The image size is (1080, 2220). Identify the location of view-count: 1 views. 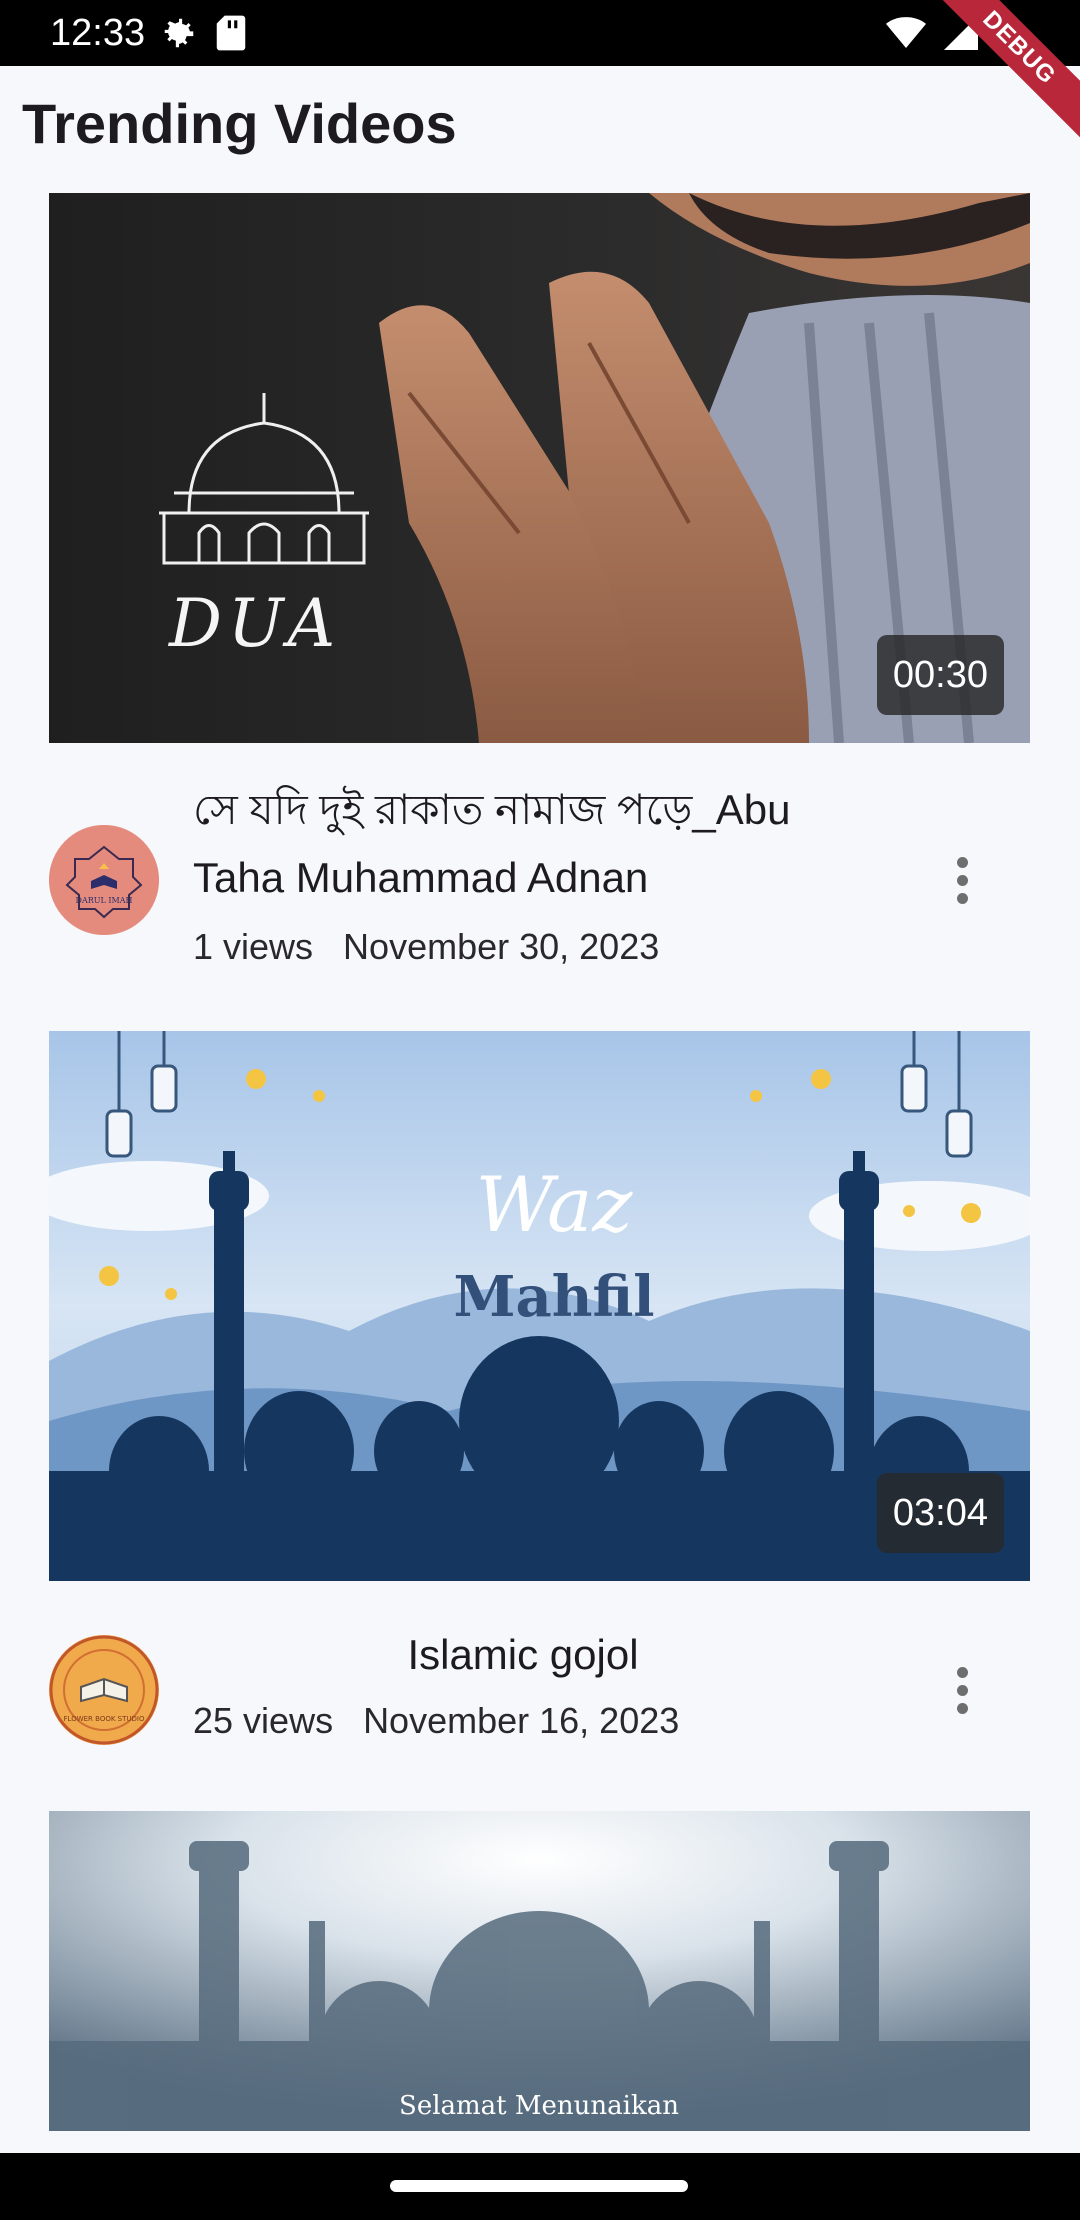
(253, 946).